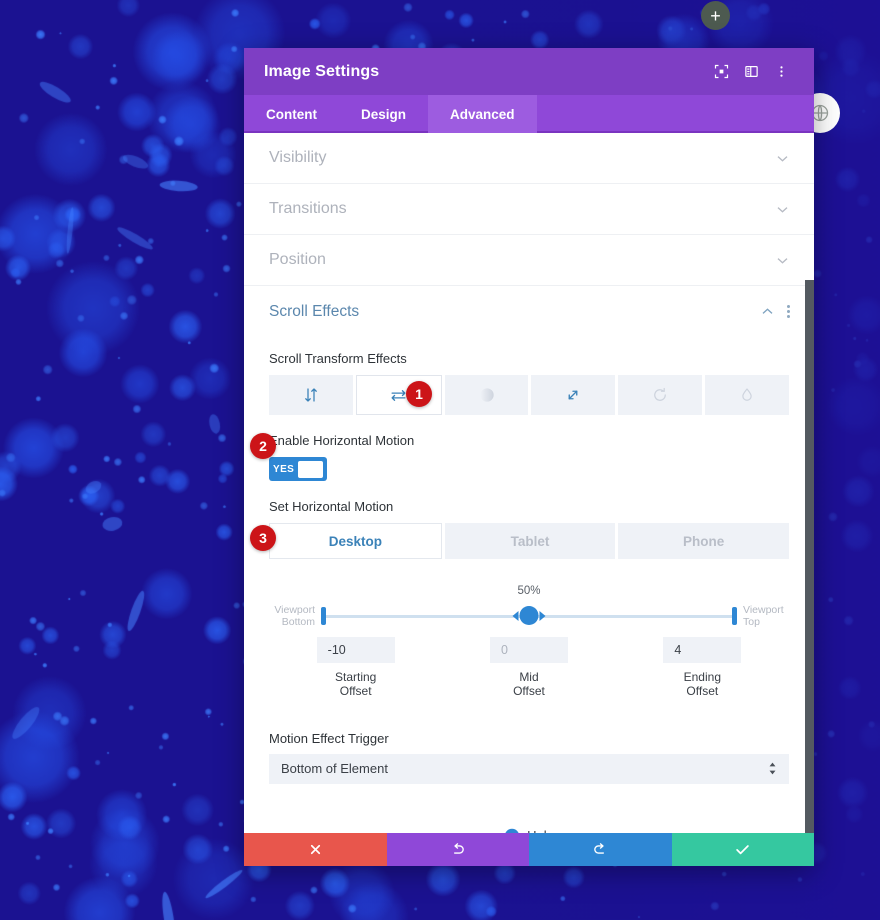 The height and width of the screenshot is (920, 880). I want to click on accordion-position-label: Position, so click(297, 259).